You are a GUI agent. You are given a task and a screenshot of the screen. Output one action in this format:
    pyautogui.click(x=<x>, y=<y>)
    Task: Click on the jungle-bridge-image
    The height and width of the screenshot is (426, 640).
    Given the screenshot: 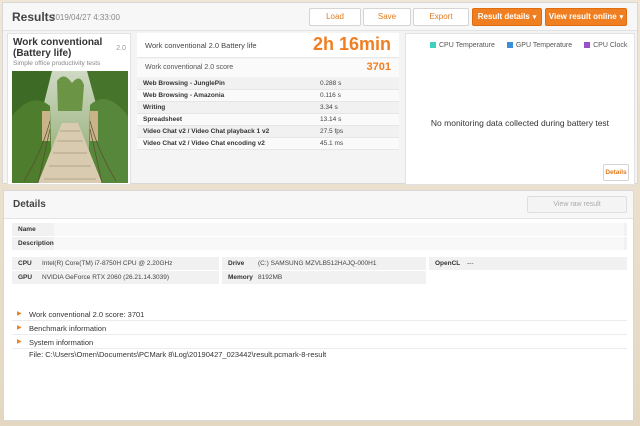 What is the action you would take?
    pyautogui.click(x=70, y=127)
    